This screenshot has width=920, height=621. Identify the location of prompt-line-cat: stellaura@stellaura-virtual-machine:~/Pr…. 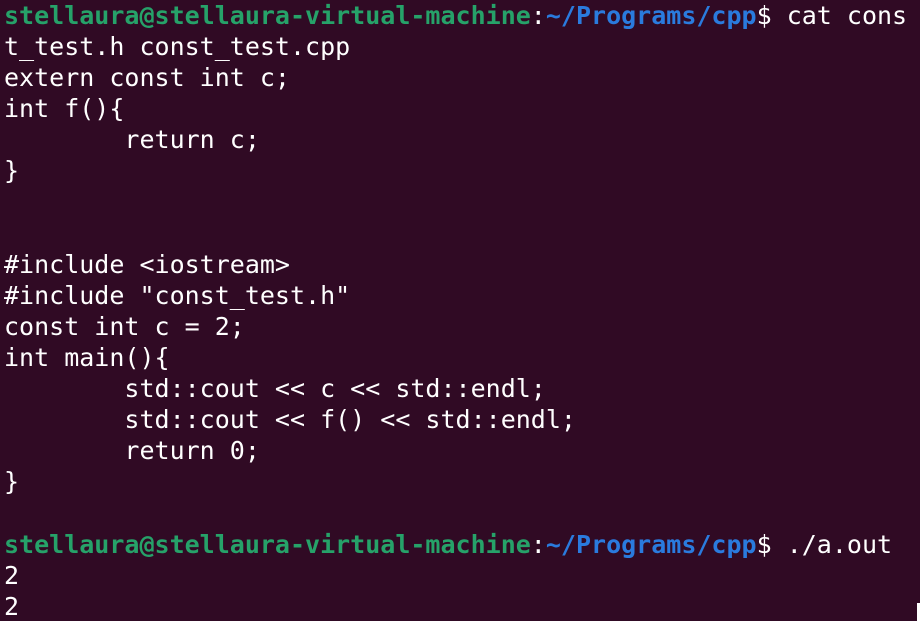
(462, 15).